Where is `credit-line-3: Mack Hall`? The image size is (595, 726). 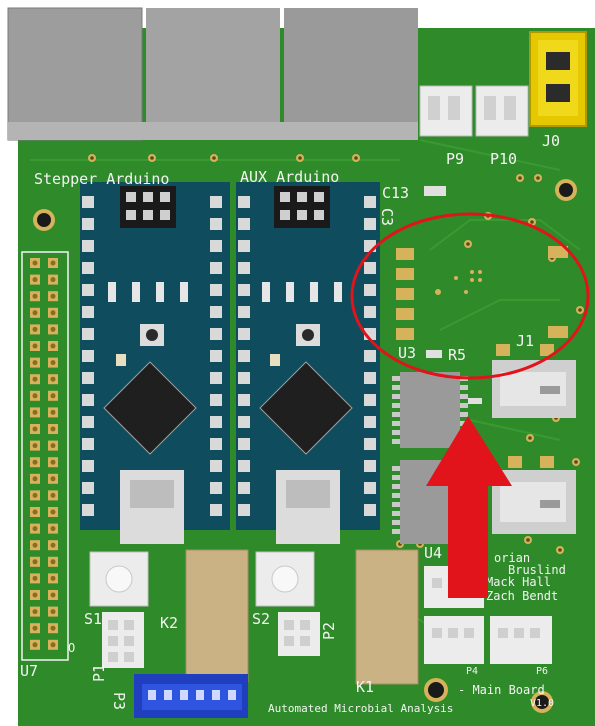
credit-line-3: Mack Hall is located at coordinates (518, 582).